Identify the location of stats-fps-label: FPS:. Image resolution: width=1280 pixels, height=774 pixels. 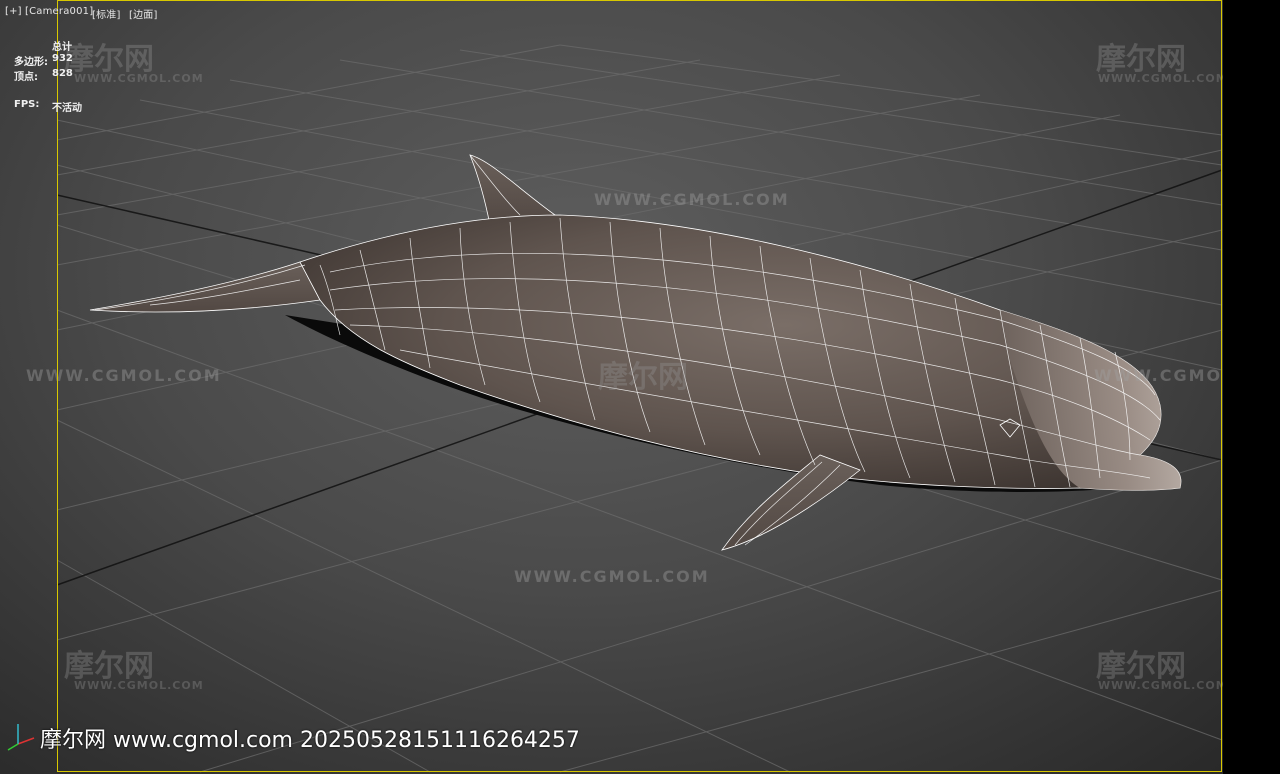
(27, 104).